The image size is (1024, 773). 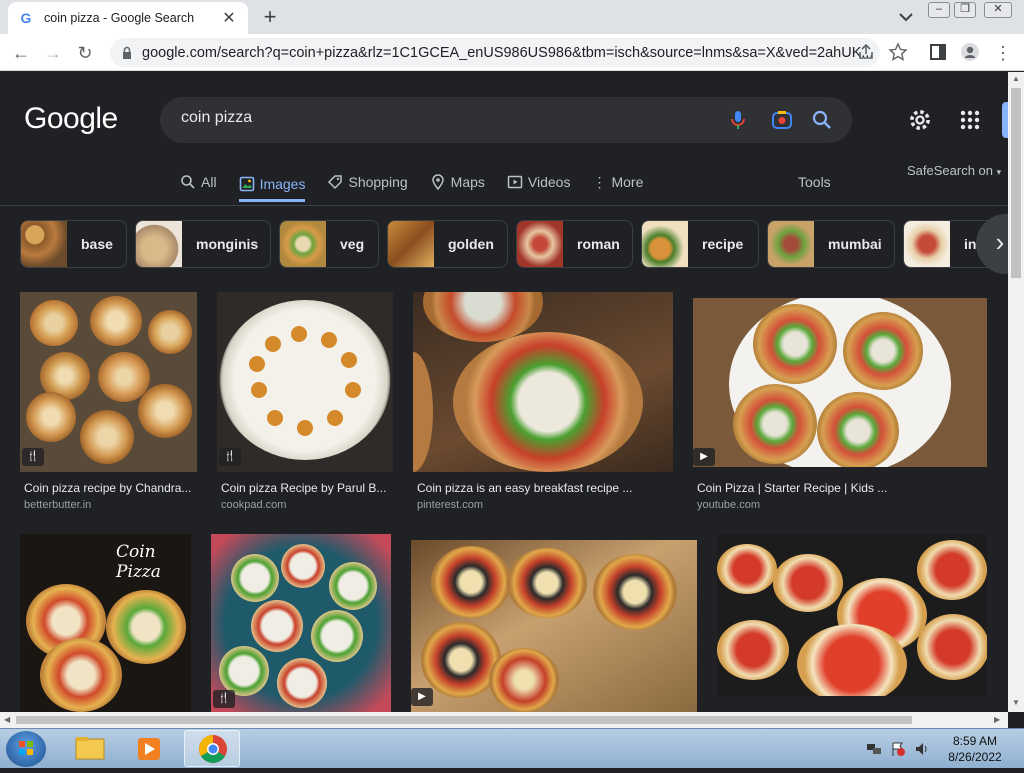 I want to click on chip-recipe: recipe, so click(x=700, y=244).